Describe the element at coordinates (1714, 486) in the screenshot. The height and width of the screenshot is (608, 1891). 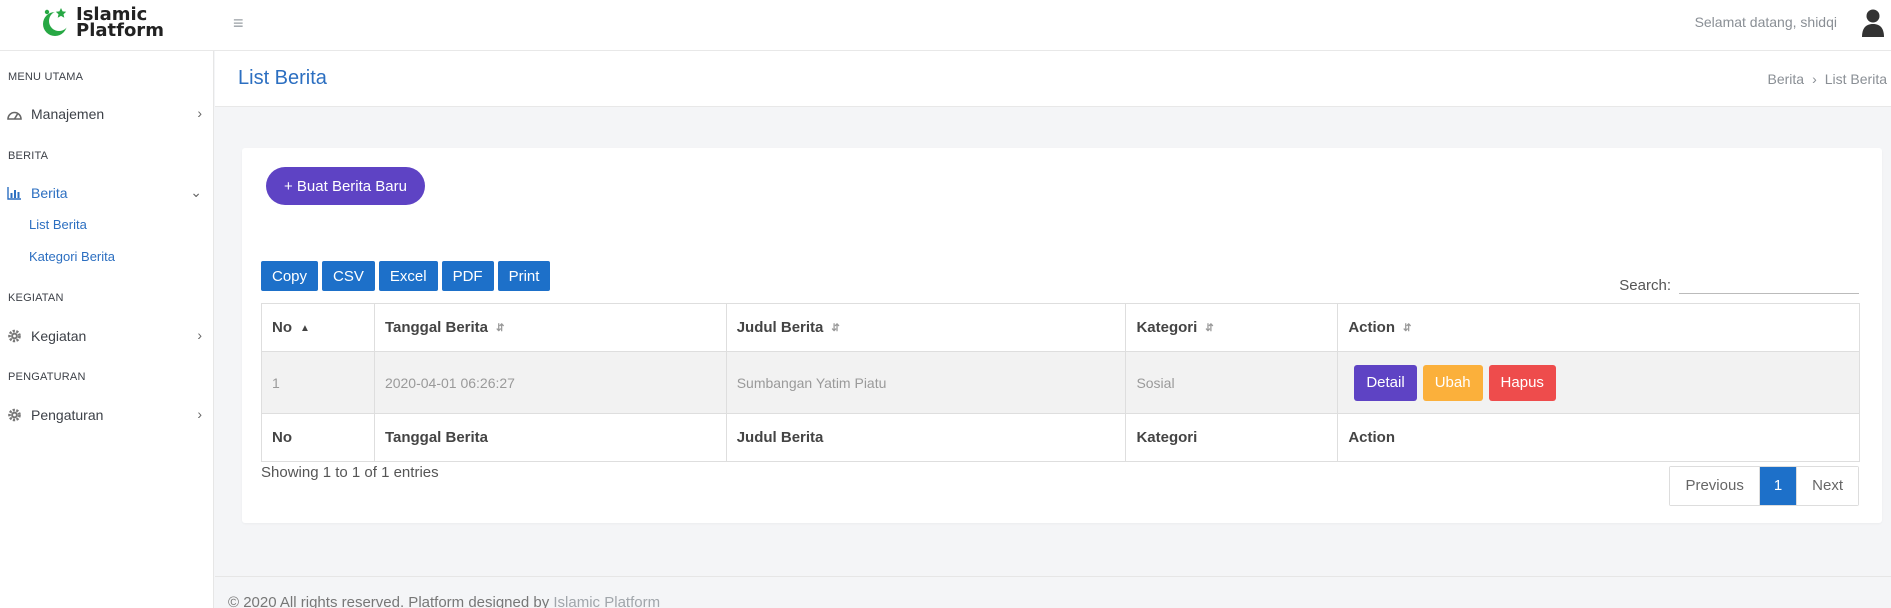
I see `previous-page-button: Previous` at that location.